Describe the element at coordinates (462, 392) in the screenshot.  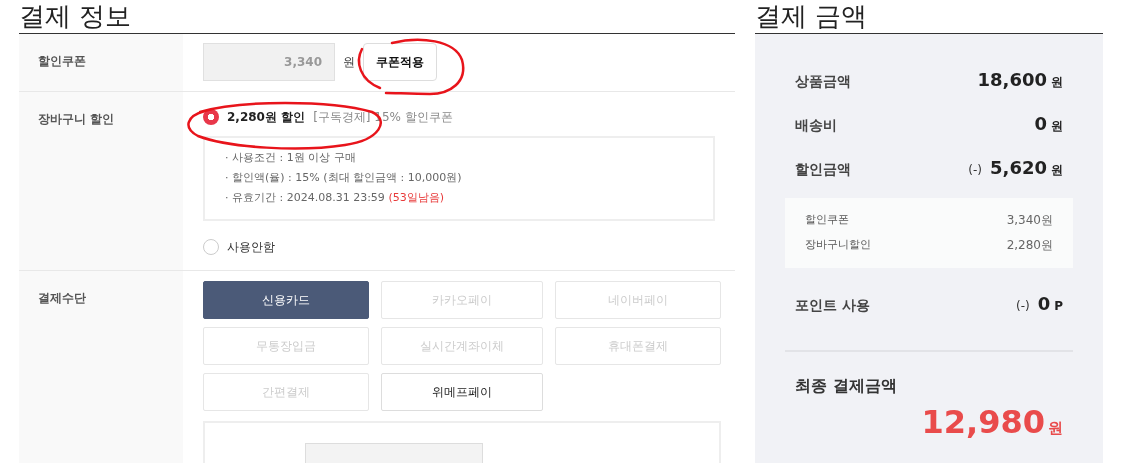
I see `payment-method-button: 위메프페이` at that location.